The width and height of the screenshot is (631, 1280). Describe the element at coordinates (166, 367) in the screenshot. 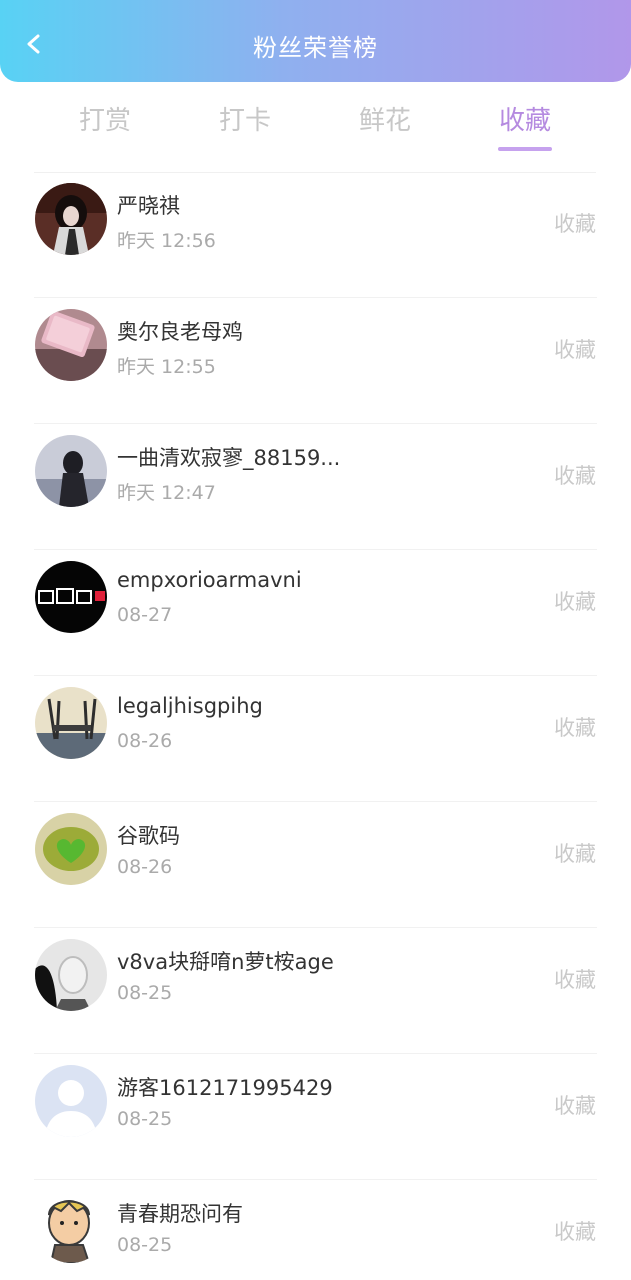

I see `fan-time: 昨天 12:55` at that location.